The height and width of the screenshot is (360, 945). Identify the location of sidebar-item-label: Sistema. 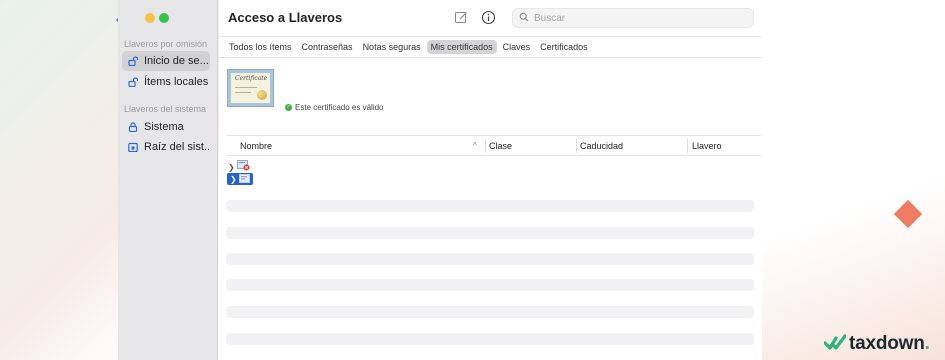
(164, 127).